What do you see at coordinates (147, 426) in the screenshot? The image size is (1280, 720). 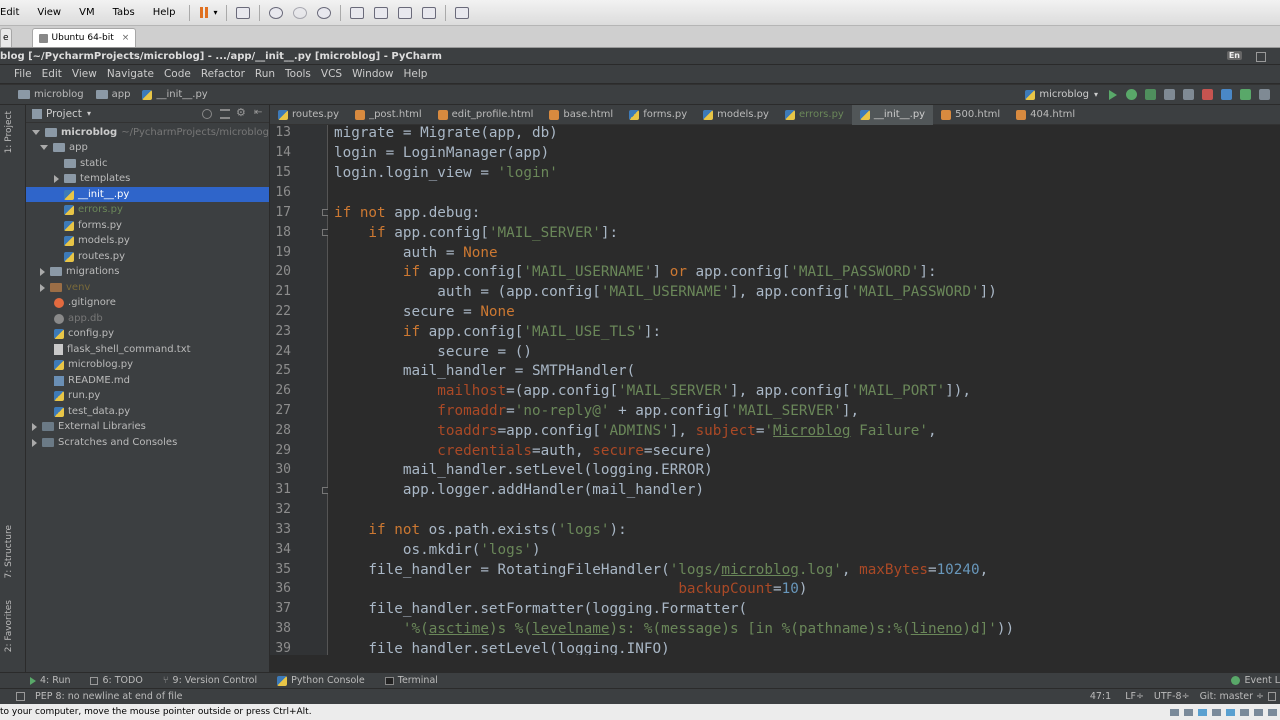 I see `tree-item-external-libraries: External Libraries` at bounding box center [147, 426].